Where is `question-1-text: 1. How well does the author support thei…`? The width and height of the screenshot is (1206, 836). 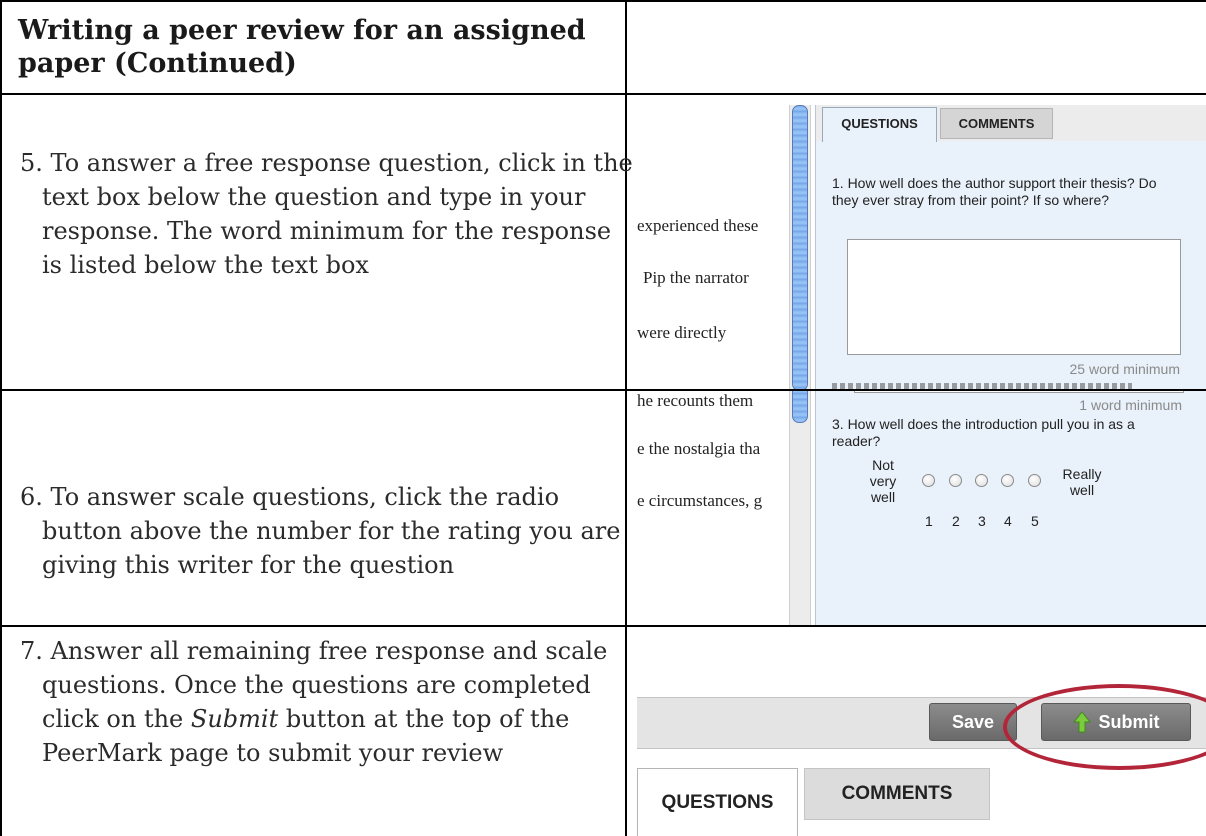 question-1-text: 1. How well does the author support thei… is located at coordinates (994, 191).